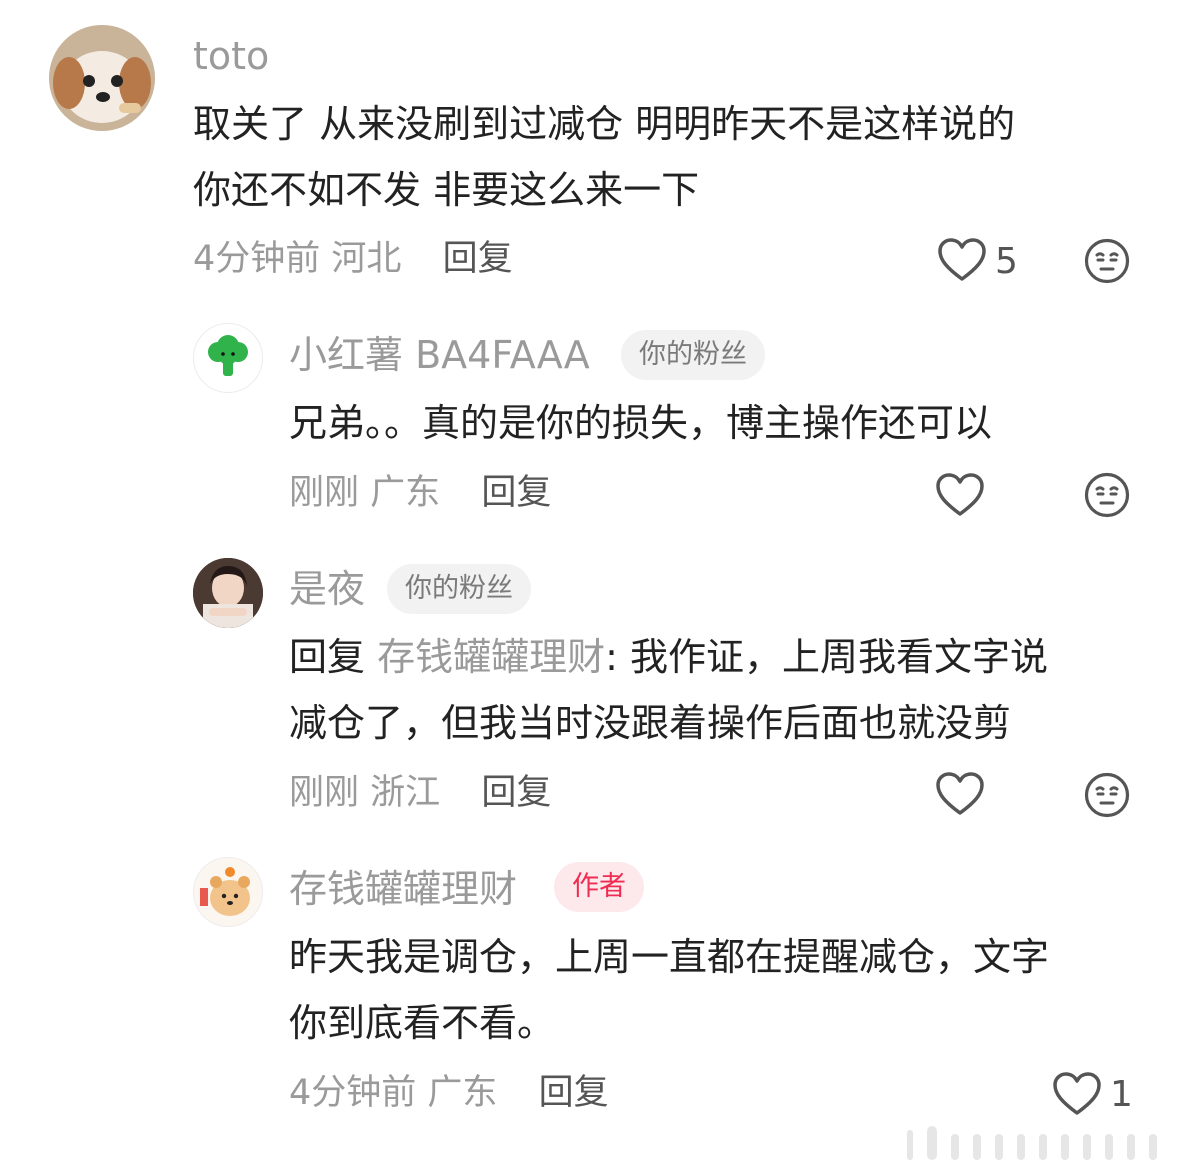 This screenshot has height=1169, width=1179. I want to click on dog-avatar-image, so click(102, 78).